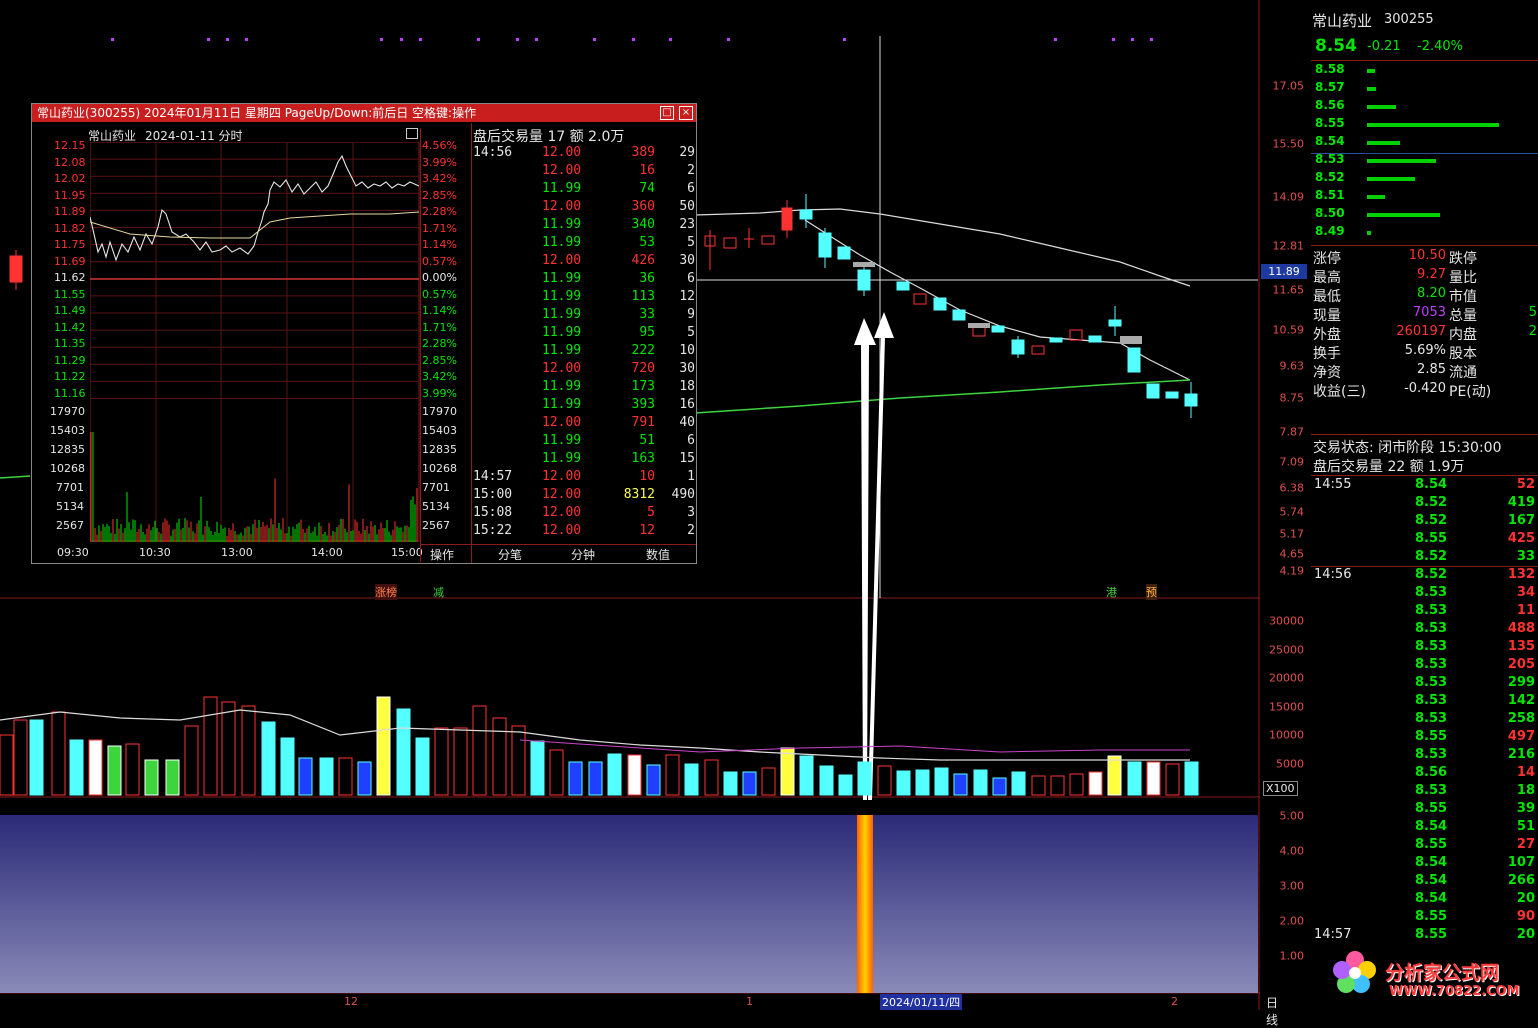 The height and width of the screenshot is (1028, 1538). Describe the element at coordinates (1424, 702) in the screenshot. I see `tick-row: 8.53 142` at that location.